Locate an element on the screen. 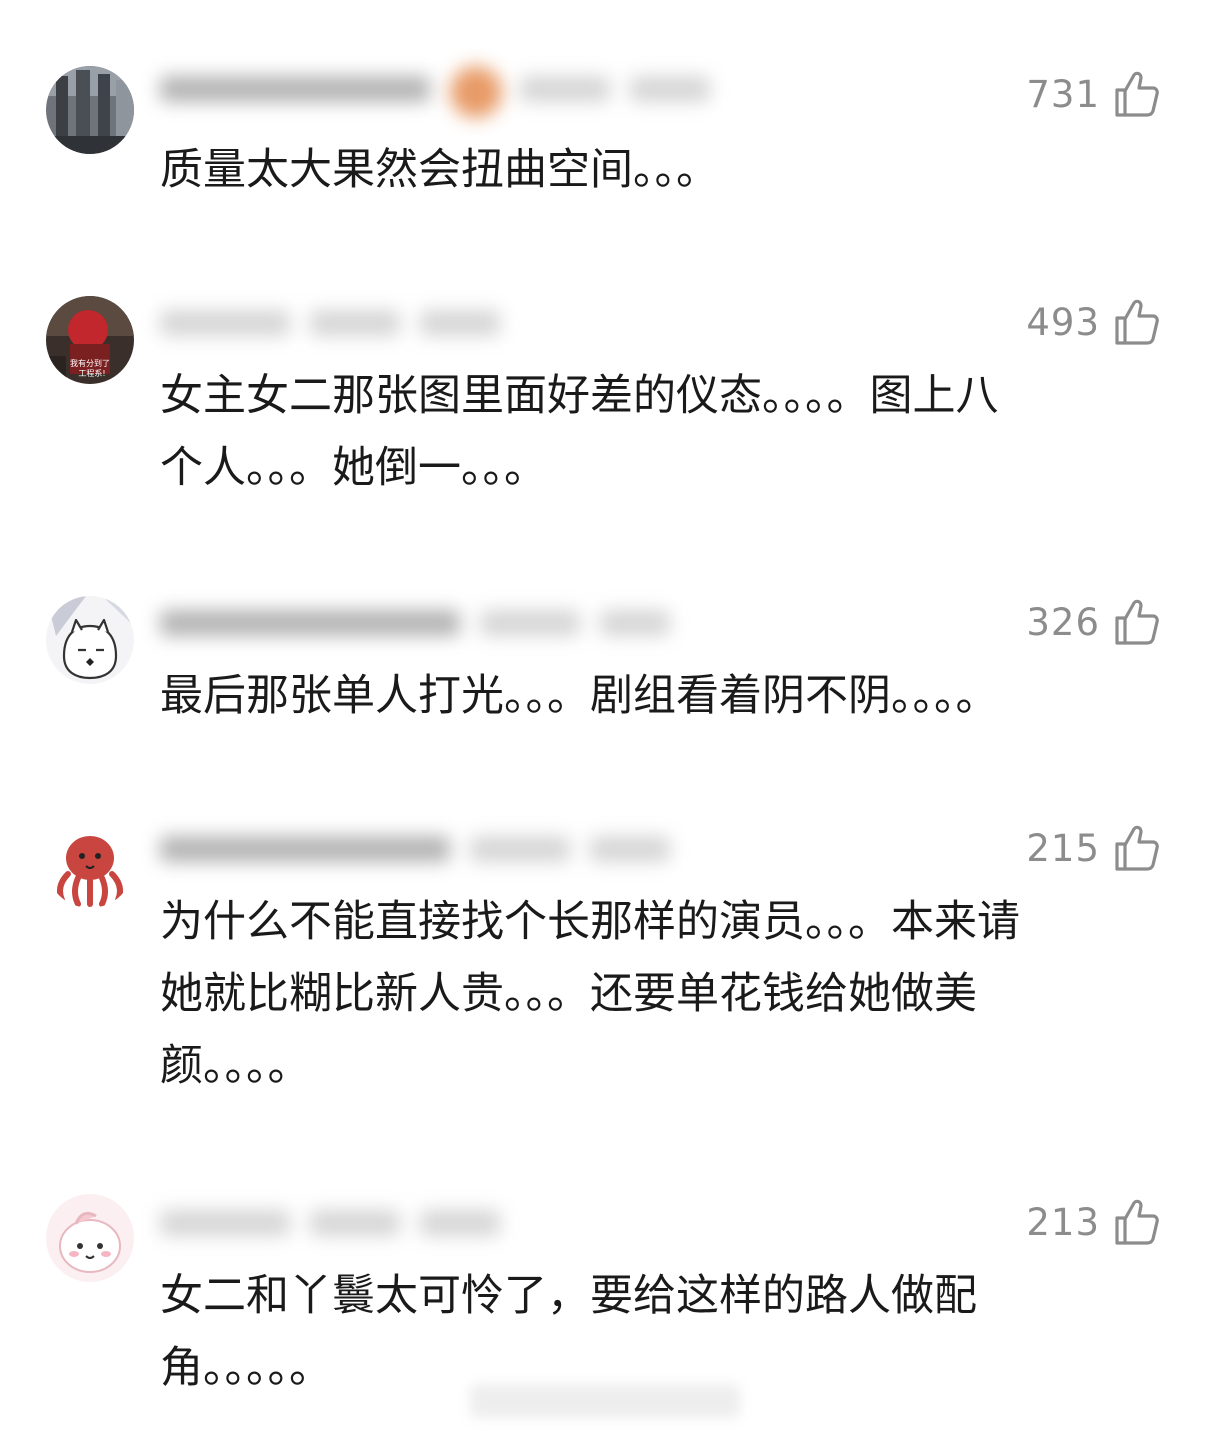 Image resolution: width=1206 pixels, height=1431 pixels. comment-text: 女主女二那张图里面好差的仪态。。。。图上八 个人。。。她倒一。。。 is located at coordinates (579, 432).